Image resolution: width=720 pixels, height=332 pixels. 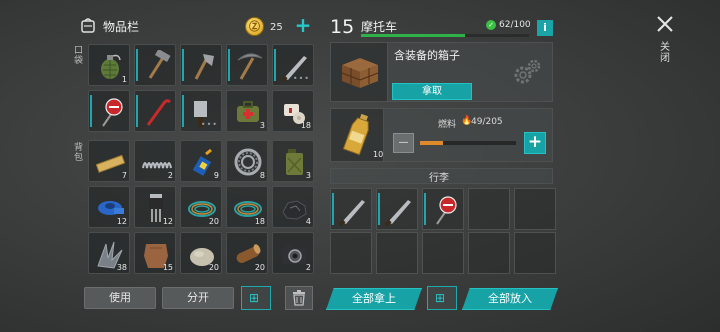 What do you see at coordinates (79, 56) in the screenshot?
I see `equip-section-label: 口袋` at bounding box center [79, 56].